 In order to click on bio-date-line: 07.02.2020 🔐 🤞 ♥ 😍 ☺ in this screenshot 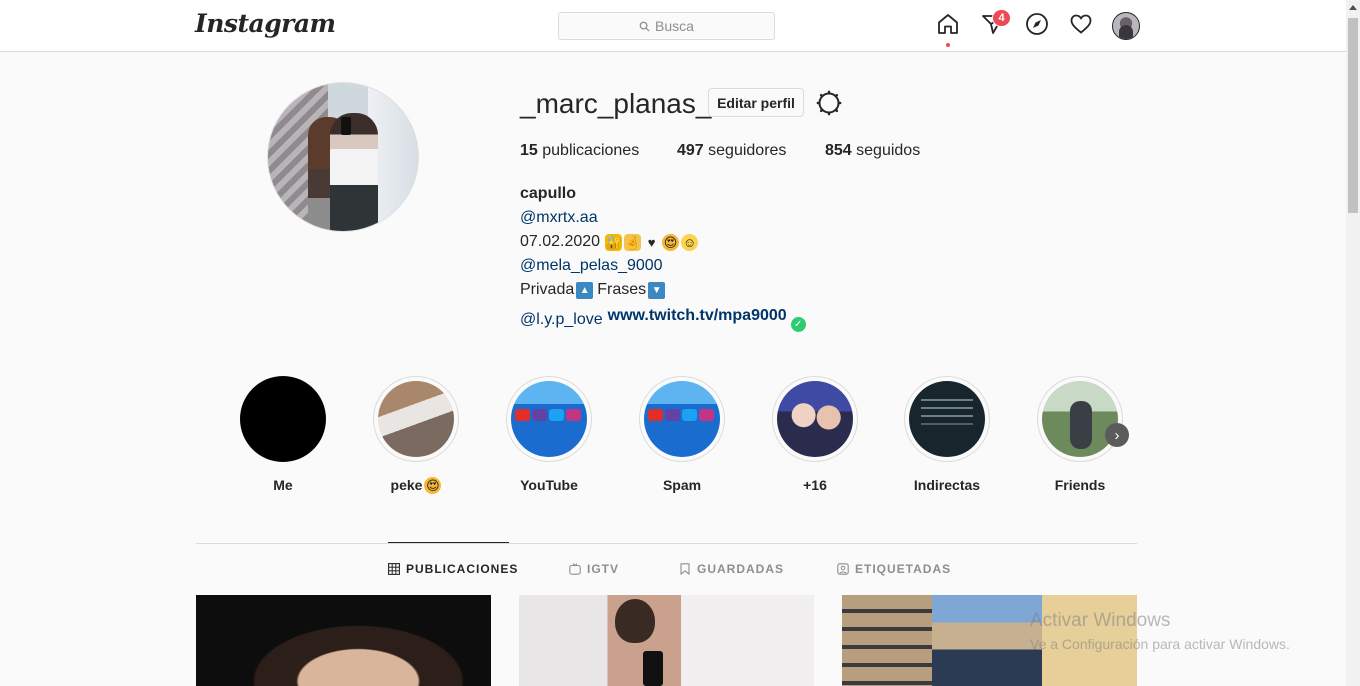, I will do `click(663, 242)`.